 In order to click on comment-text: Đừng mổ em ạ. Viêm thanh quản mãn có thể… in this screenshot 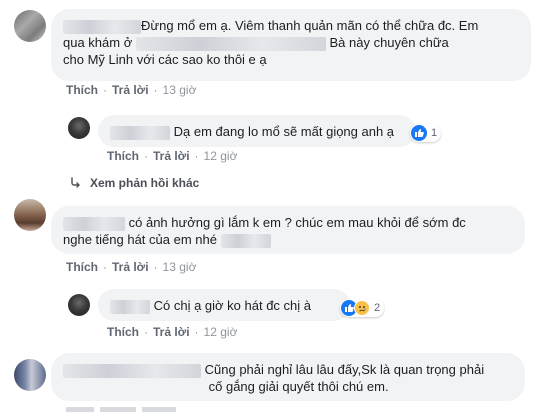, I will do `click(310, 25)`.